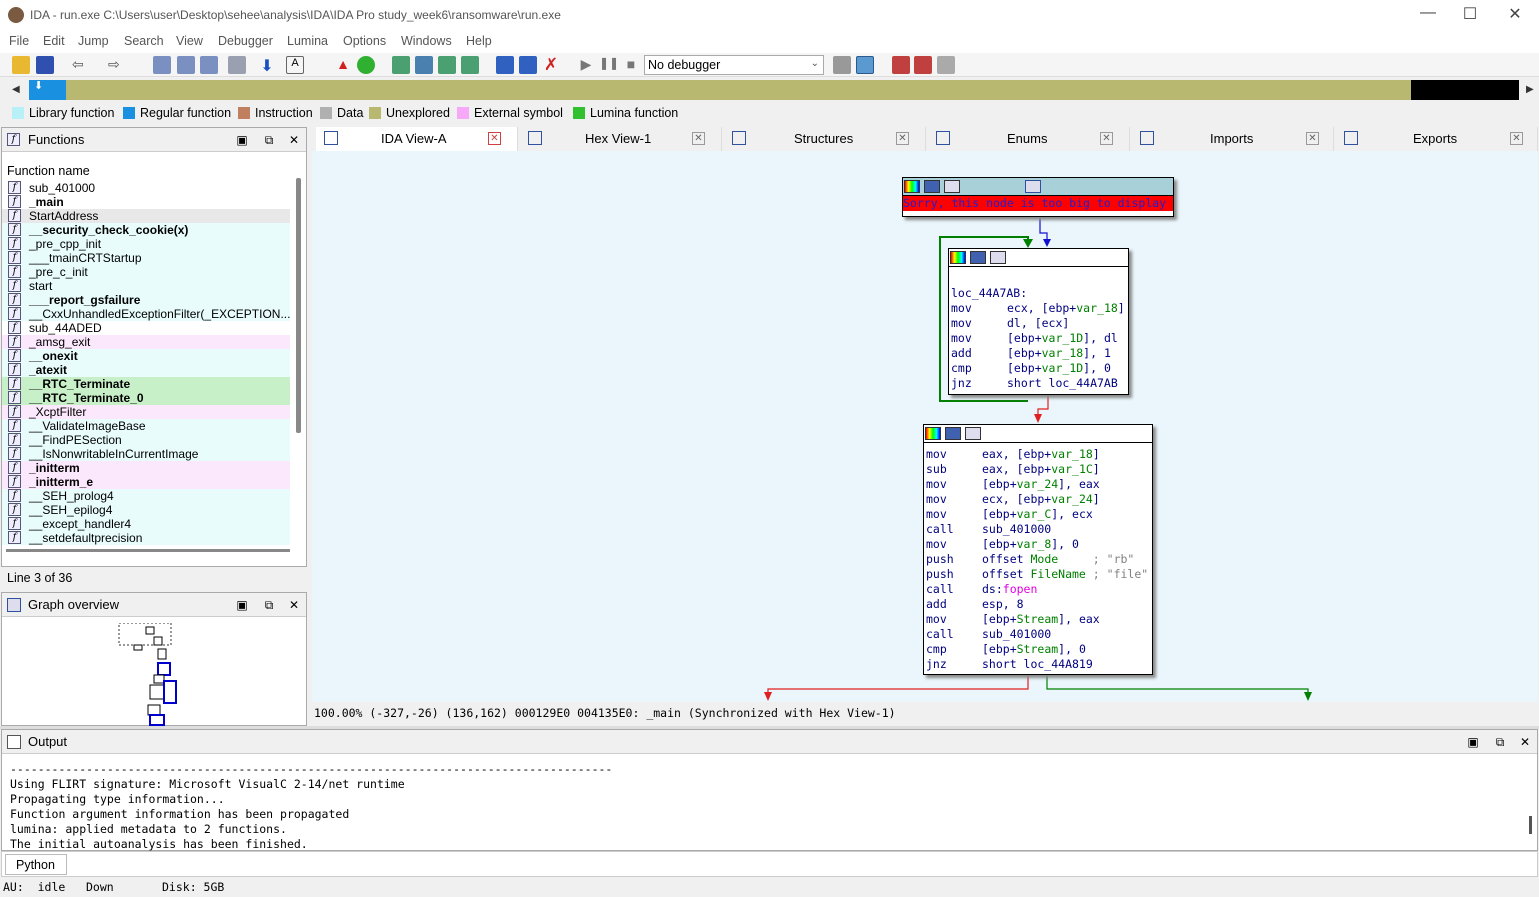  I want to click on run-green-icon, so click(366, 65).